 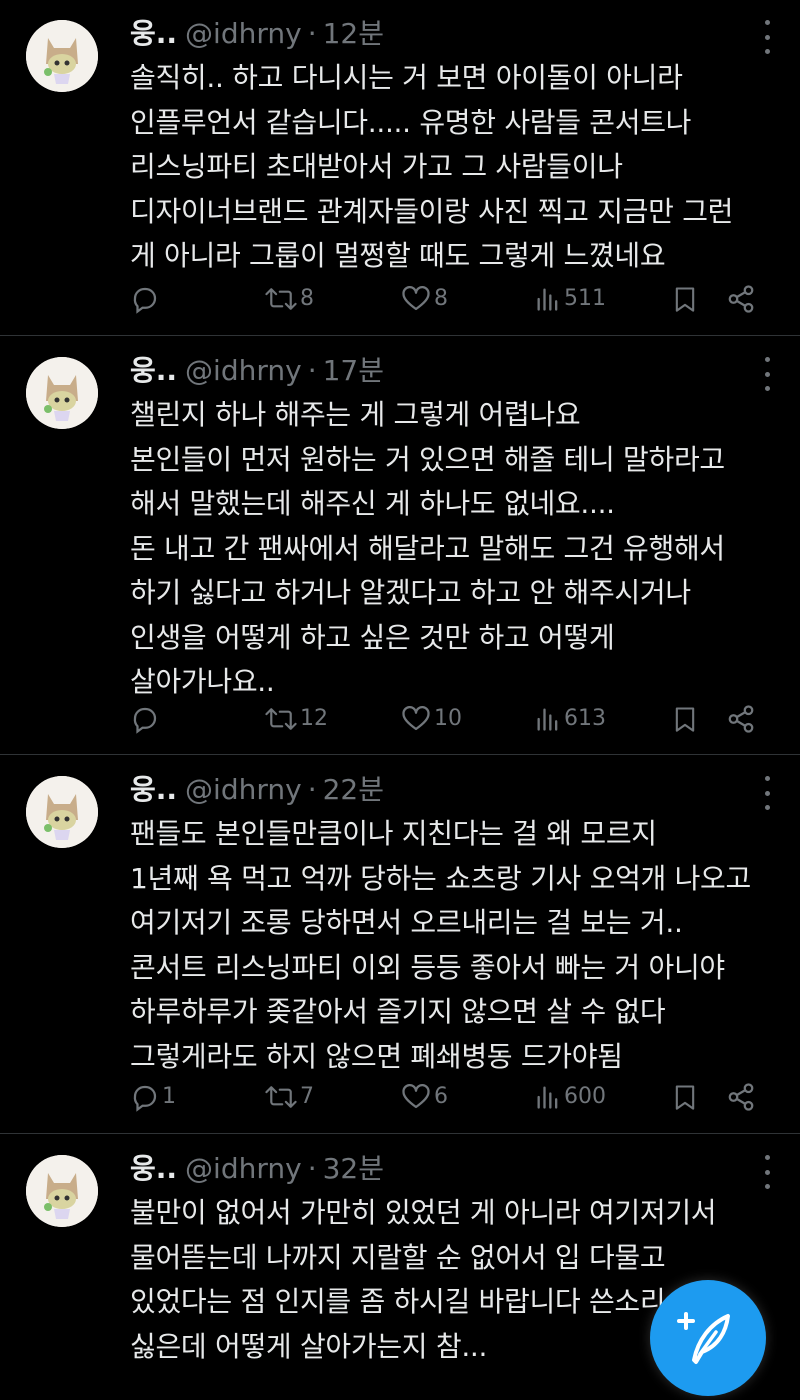 I want to click on reply-button: 1, so click(x=153, y=1097).